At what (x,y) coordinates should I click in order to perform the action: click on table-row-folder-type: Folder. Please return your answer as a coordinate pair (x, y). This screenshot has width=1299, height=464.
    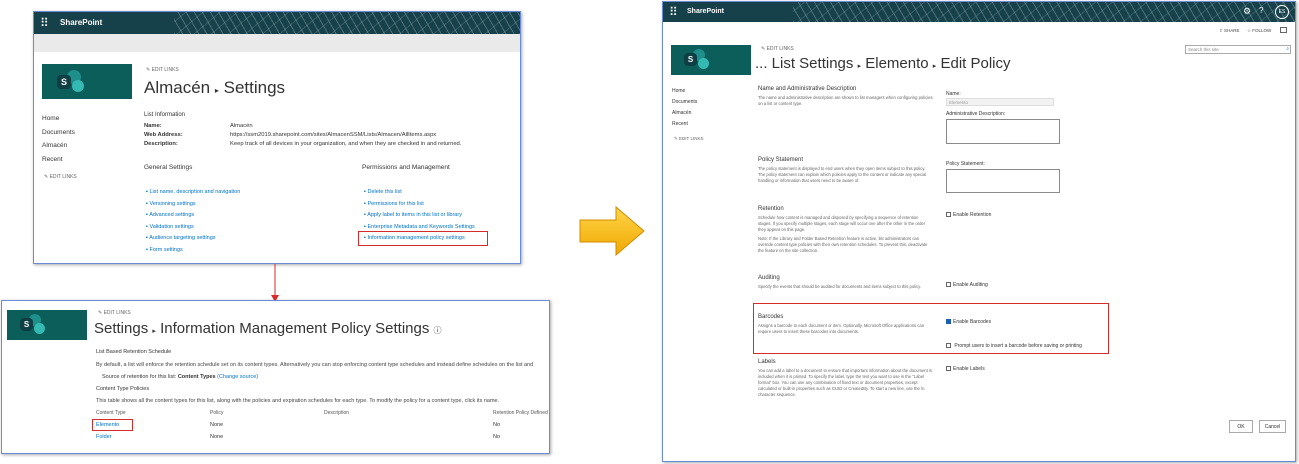
    Looking at the image, I should click on (104, 437).